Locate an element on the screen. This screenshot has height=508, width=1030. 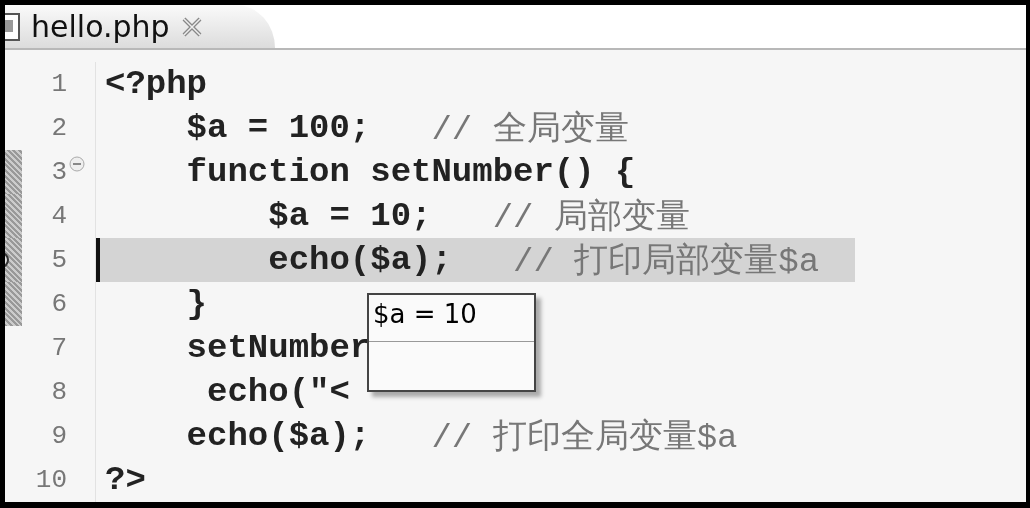
line-number: 8 is located at coordinates (59, 392).